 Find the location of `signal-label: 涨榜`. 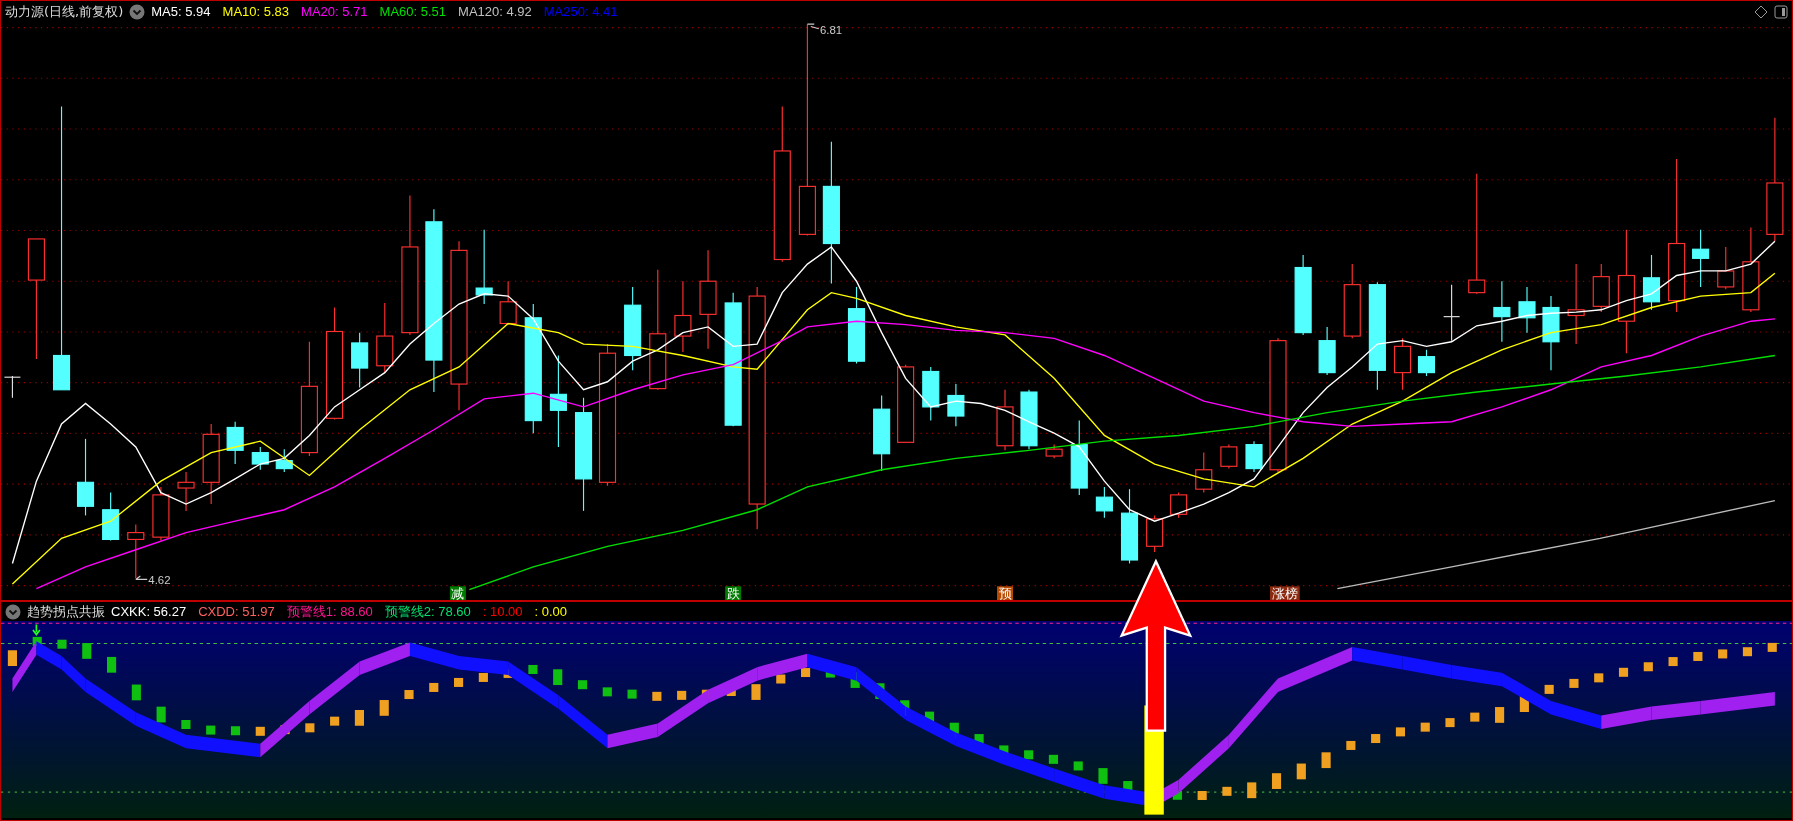

signal-label: 涨榜 is located at coordinates (1285, 593).